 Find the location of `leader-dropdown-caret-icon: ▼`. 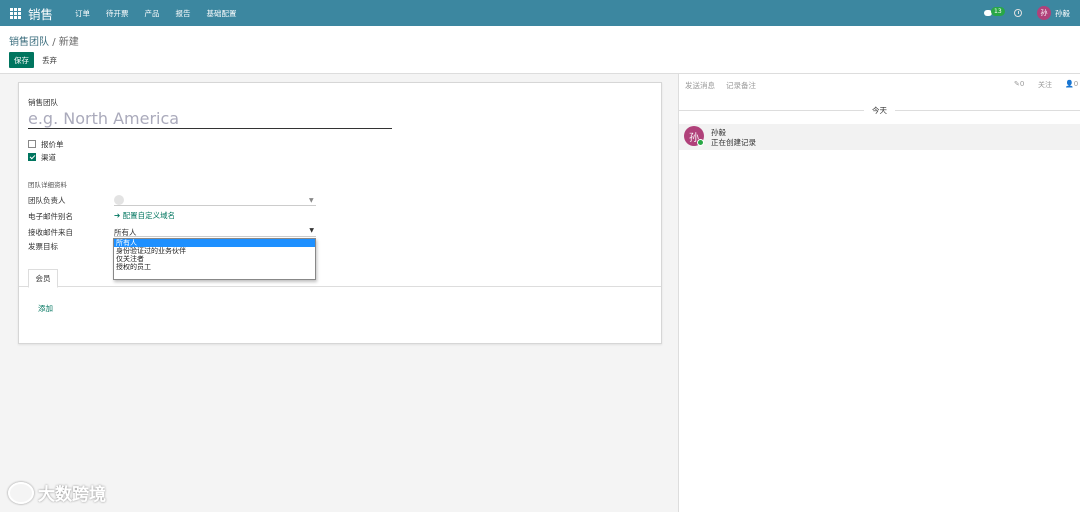

leader-dropdown-caret-icon: ▼ is located at coordinates (311, 200).